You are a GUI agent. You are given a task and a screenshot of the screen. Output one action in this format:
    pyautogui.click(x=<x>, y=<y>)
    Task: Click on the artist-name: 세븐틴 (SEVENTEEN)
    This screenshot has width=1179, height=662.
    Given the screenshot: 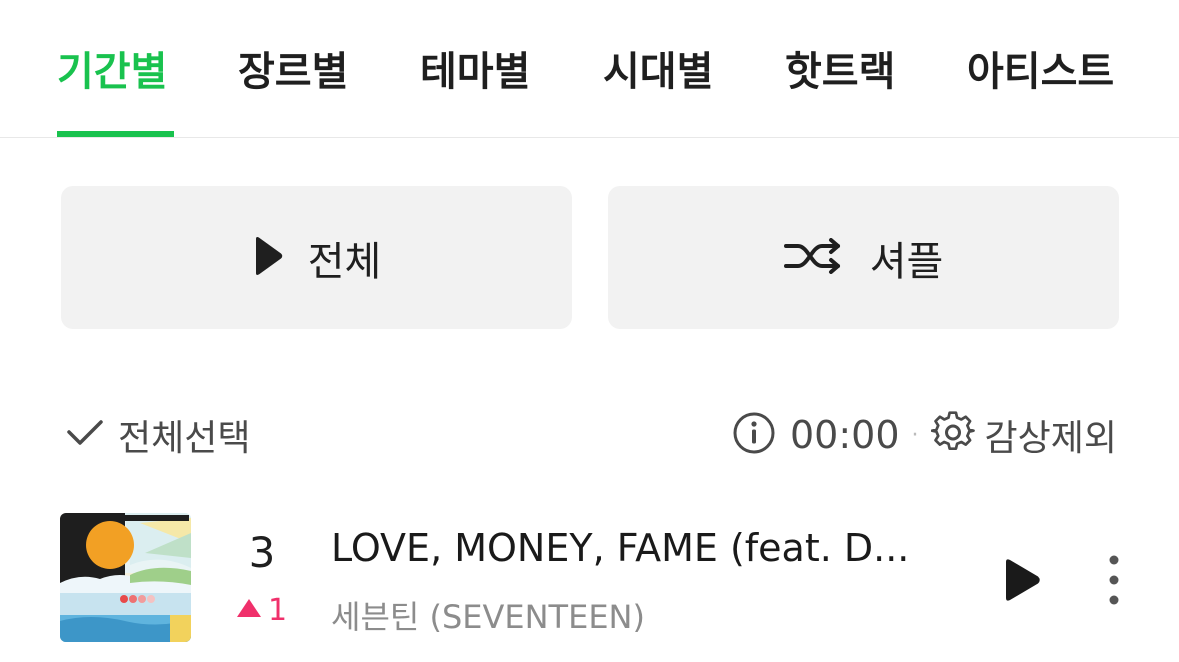 What is the action you would take?
    pyautogui.click(x=488, y=615)
    